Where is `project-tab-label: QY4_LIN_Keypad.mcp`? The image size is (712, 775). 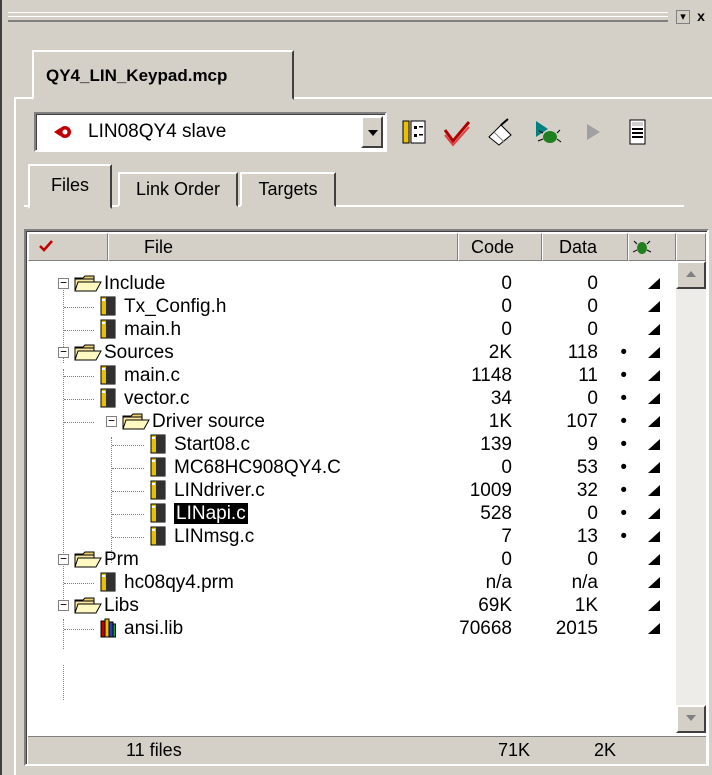
project-tab-label: QY4_LIN_Keypad.mcp is located at coordinates (137, 75).